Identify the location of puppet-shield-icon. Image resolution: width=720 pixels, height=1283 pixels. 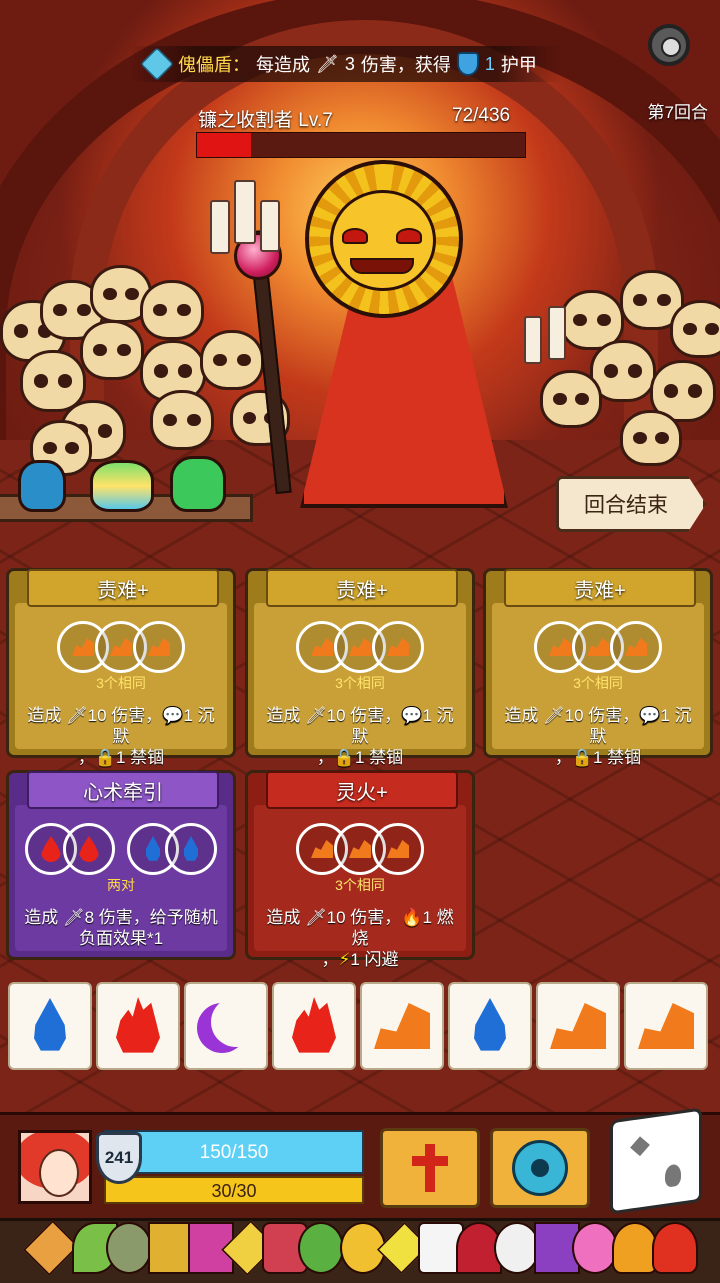
(157, 64).